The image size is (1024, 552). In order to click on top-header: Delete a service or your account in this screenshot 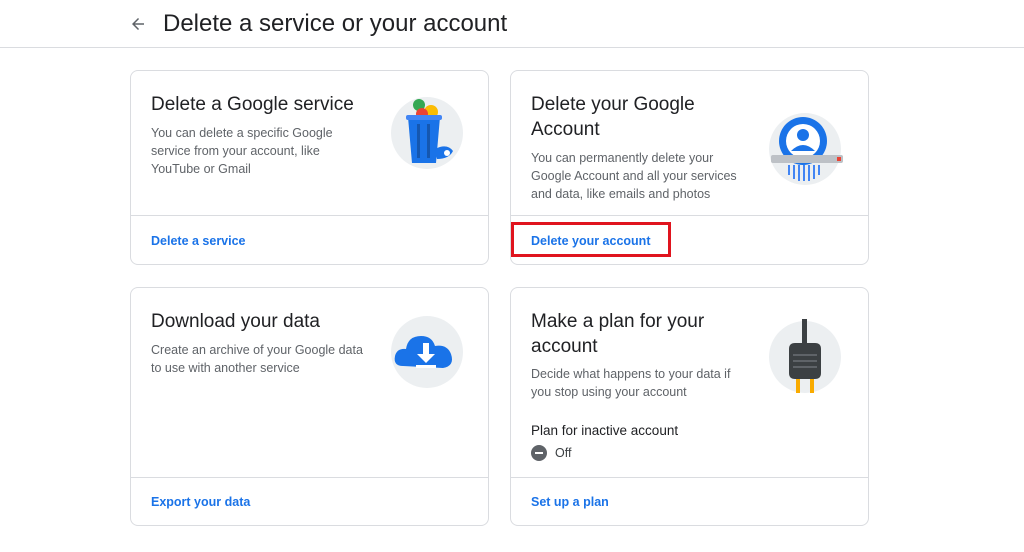, I will do `click(512, 24)`.